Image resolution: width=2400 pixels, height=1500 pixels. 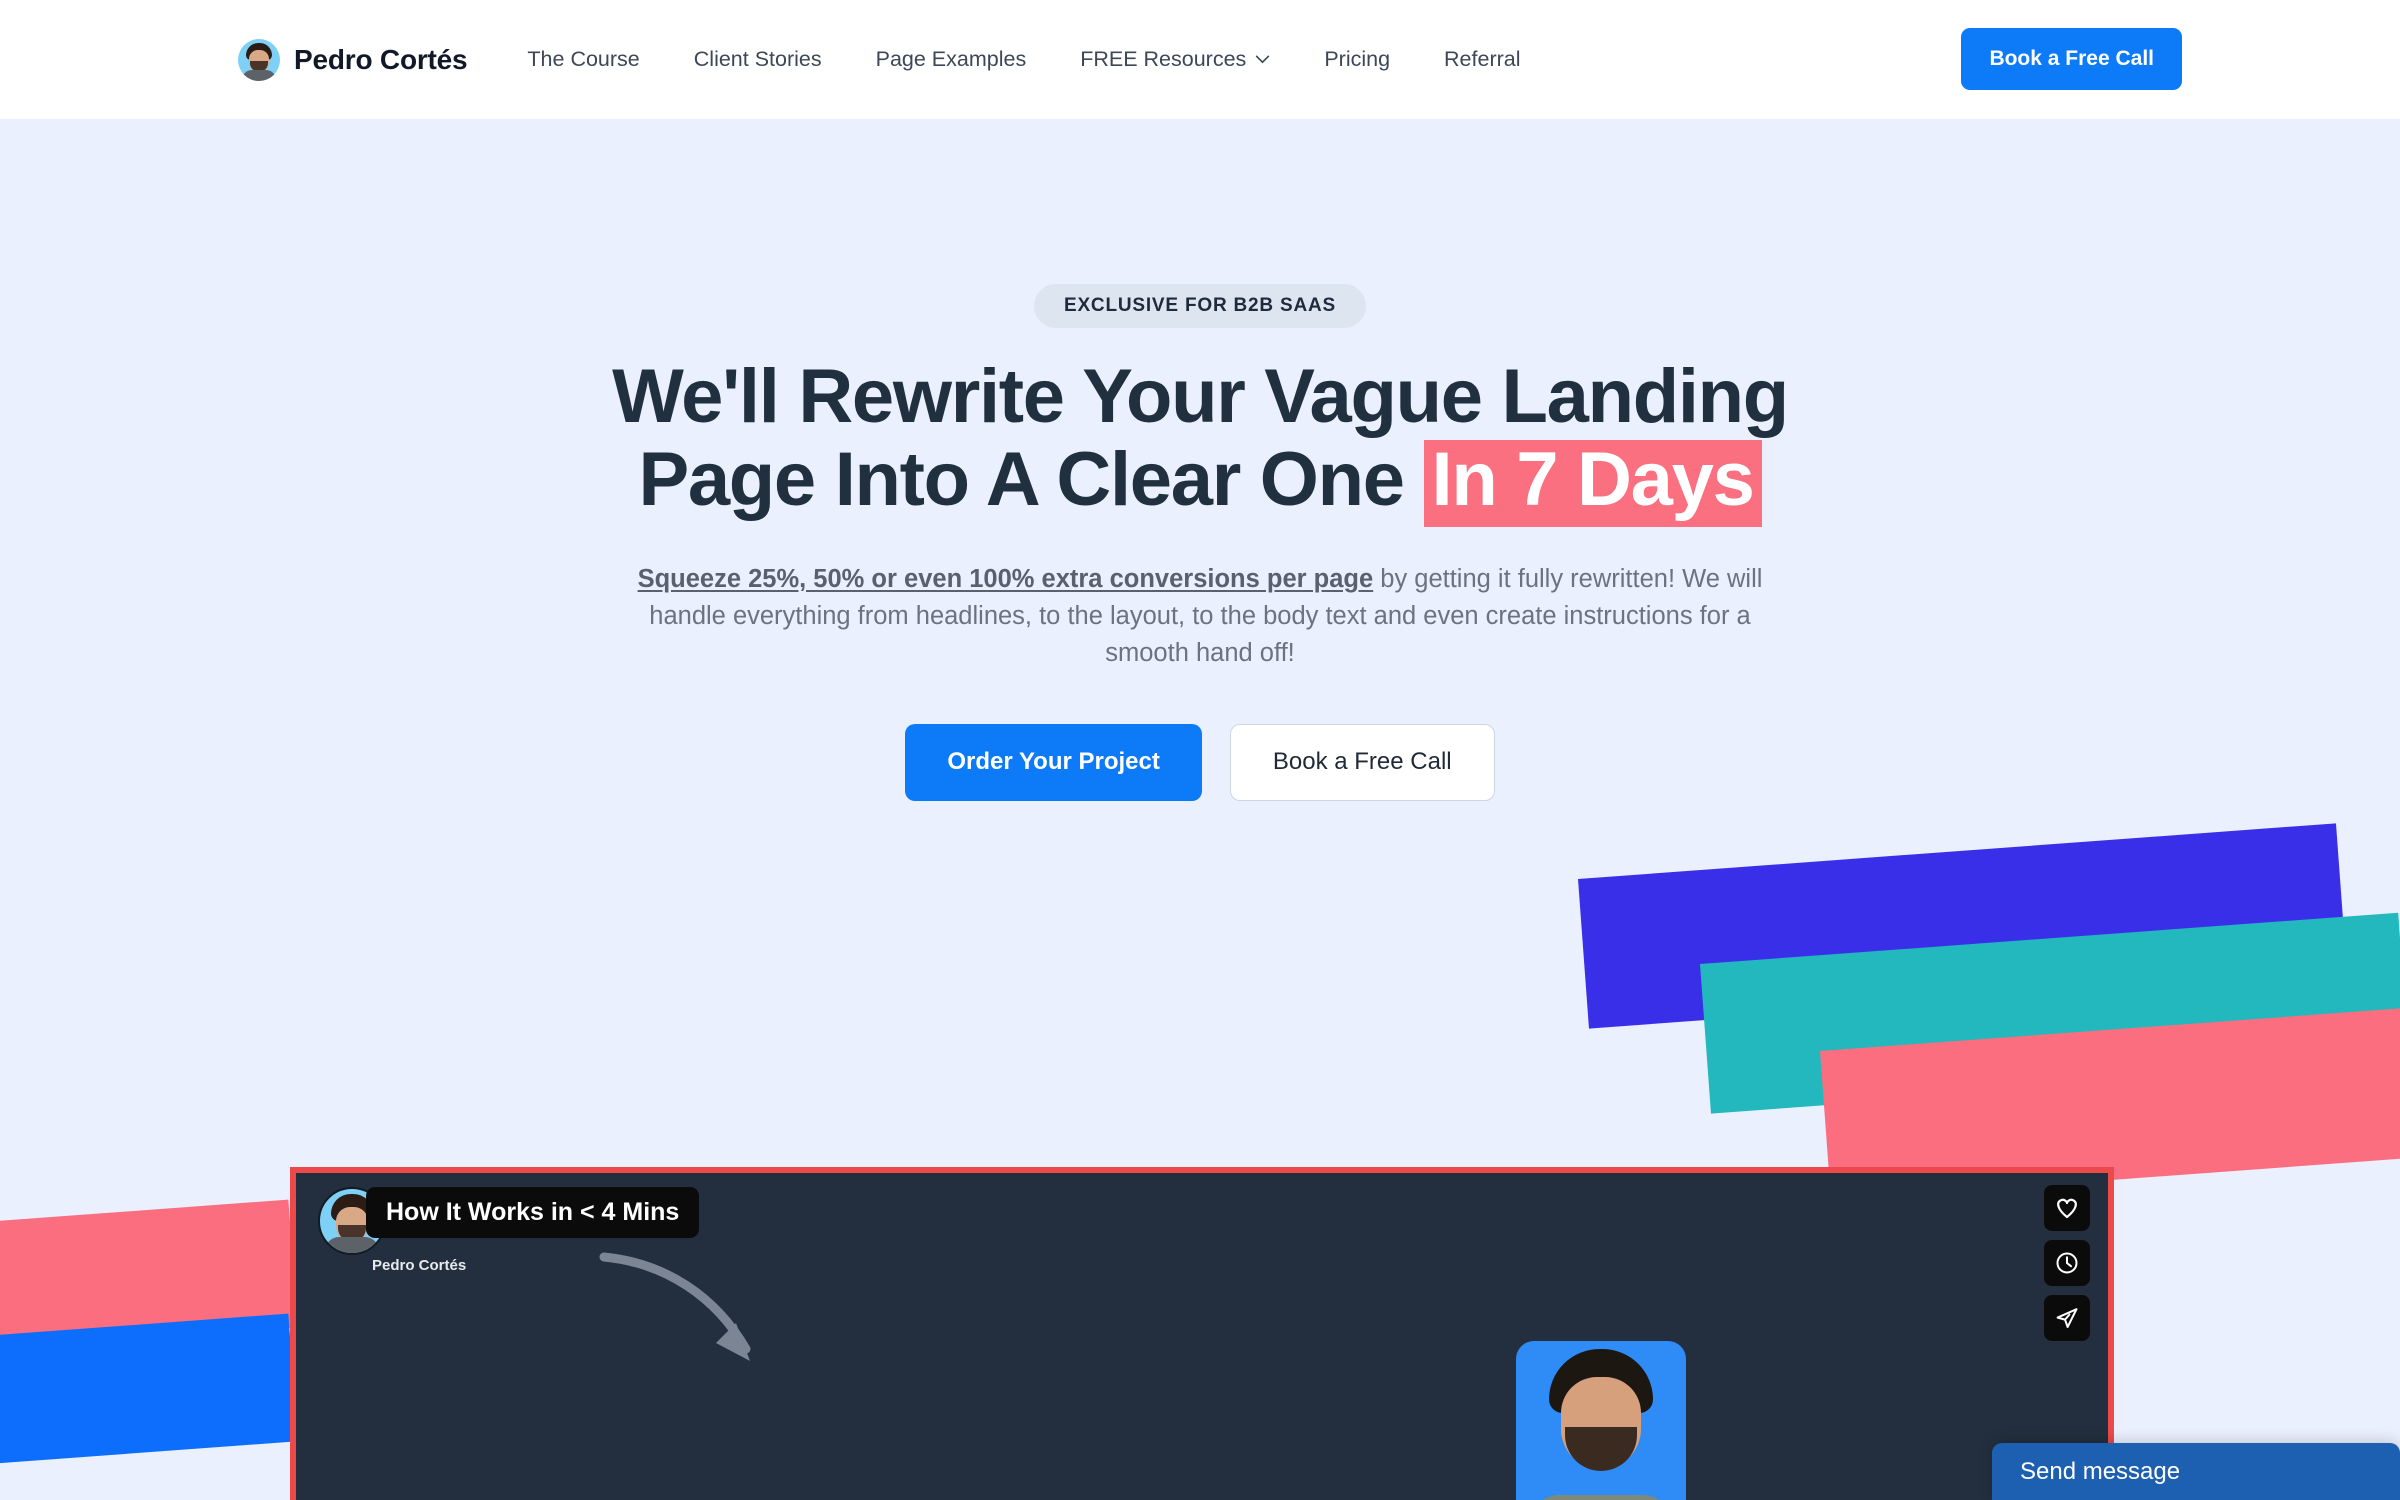 I want to click on headline-line-2-prefix: Page Into A Clear One, so click(x=1031, y=479).